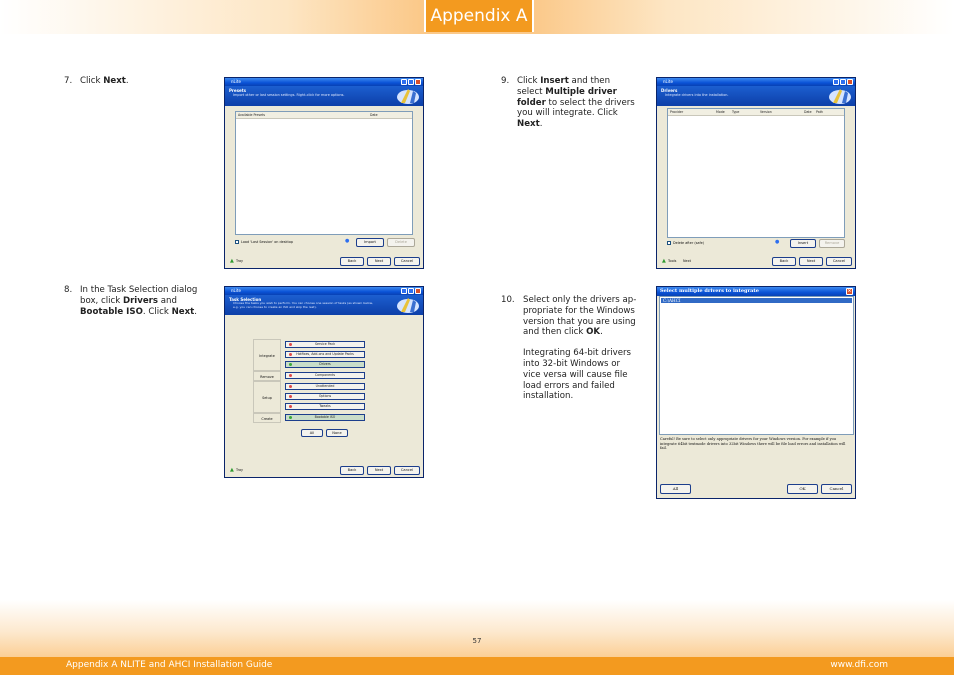 This screenshot has height=675, width=954. What do you see at coordinates (68, 81) in the screenshot?
I see `step-number: 7.` at bounding box center [68, 81].